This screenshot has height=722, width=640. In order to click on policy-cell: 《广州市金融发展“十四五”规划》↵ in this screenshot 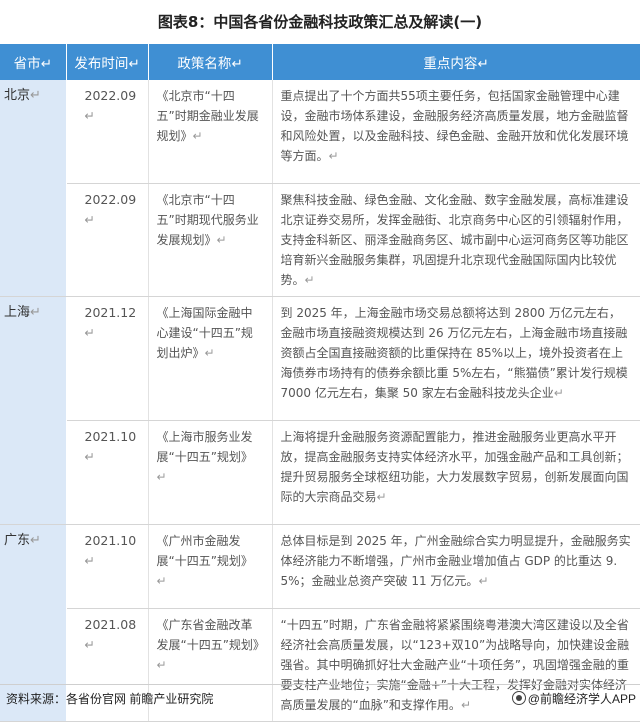, I will do `click(210, 566)`.